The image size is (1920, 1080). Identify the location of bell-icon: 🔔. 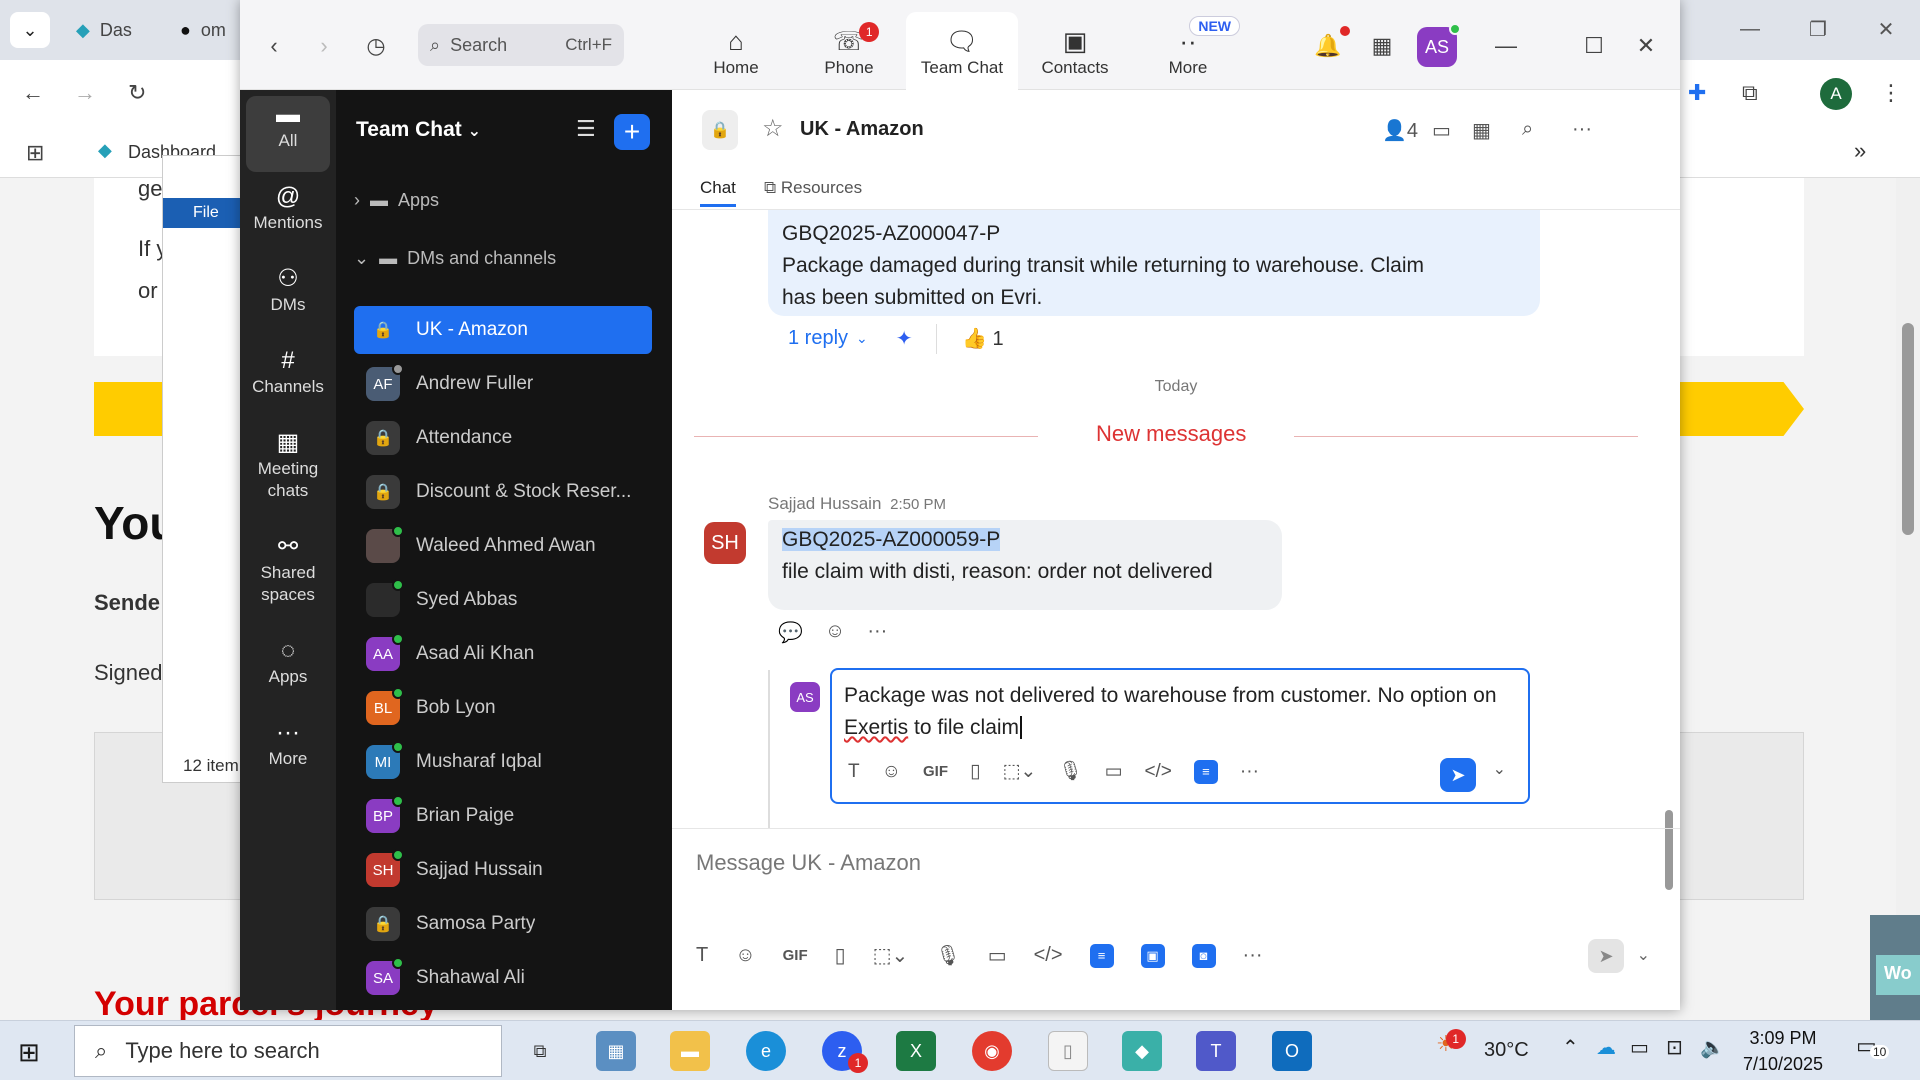
(1330, 45).